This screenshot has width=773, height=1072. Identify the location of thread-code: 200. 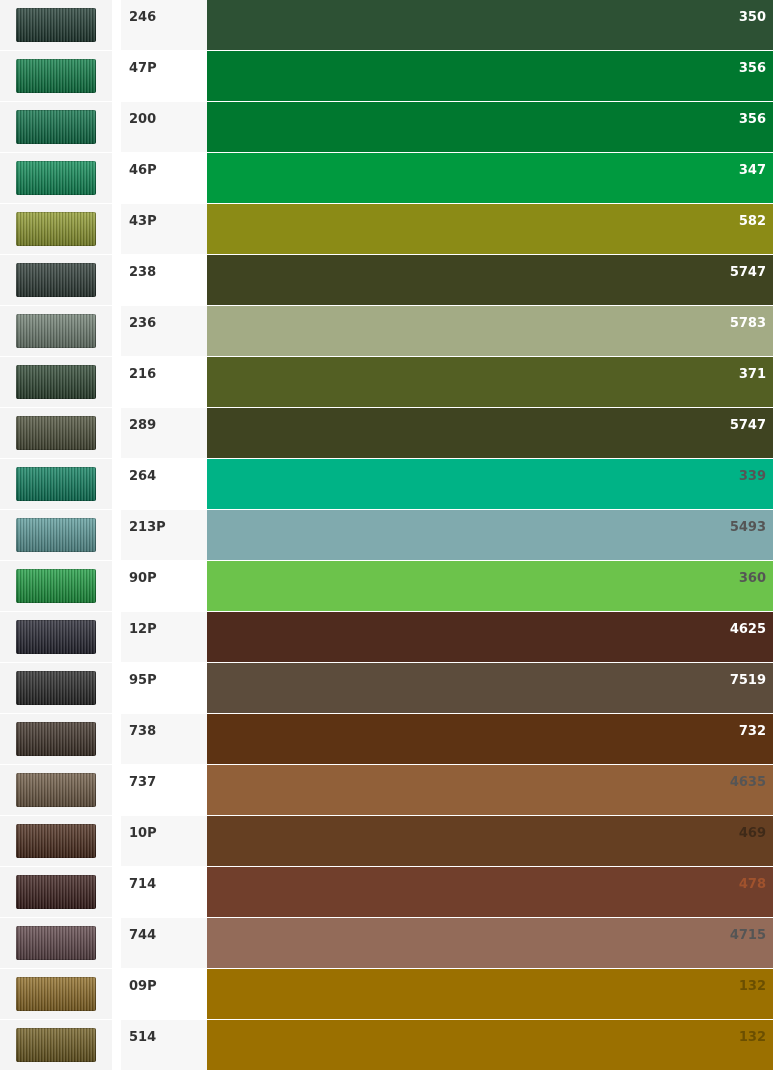
(164, 127).